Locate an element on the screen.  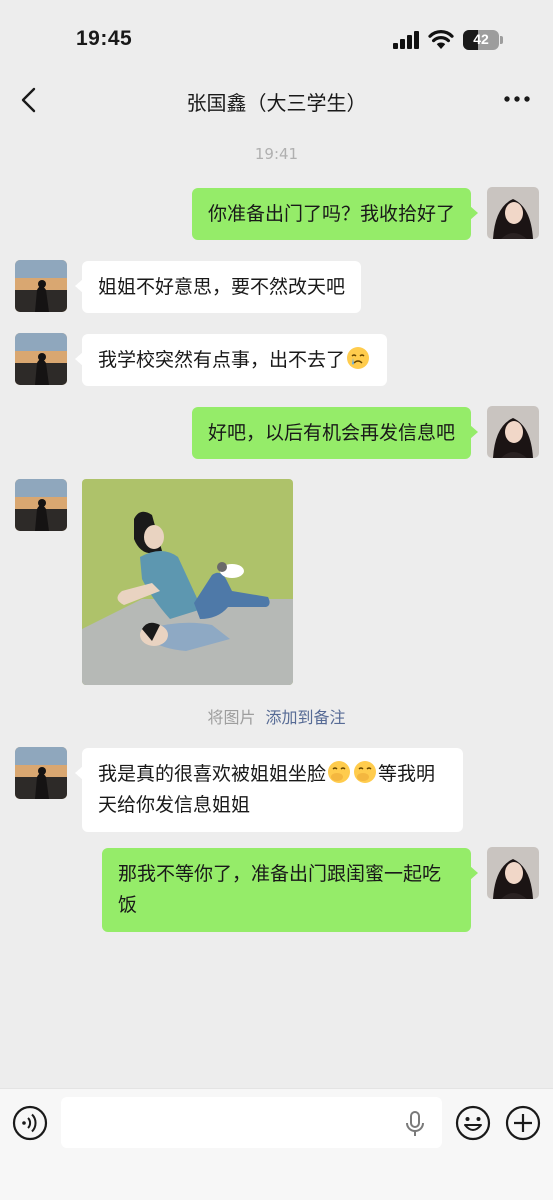
battery-level: 42 is located at coordinates (481, 39).